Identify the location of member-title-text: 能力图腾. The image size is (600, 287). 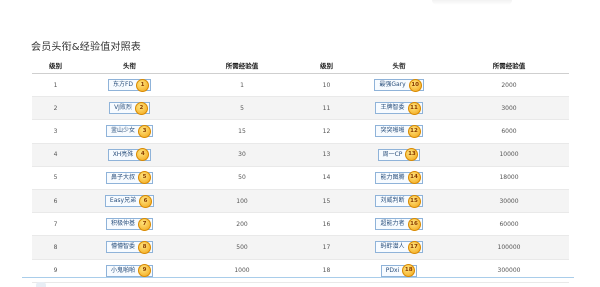
(392, 177).